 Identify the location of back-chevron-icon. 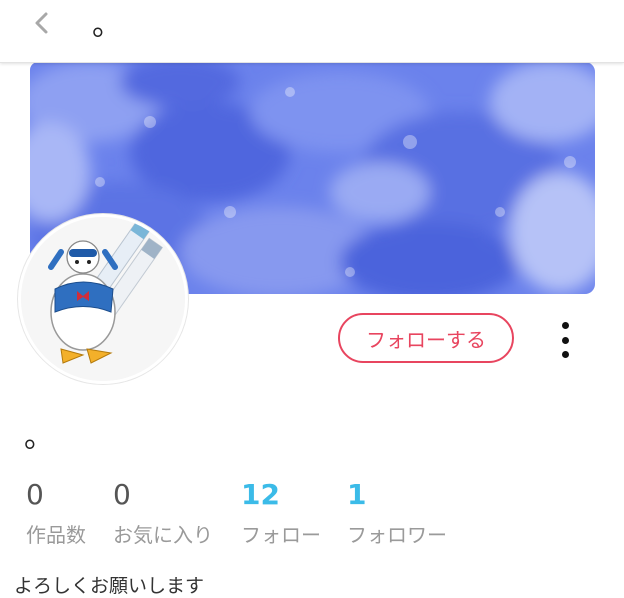
(42, 23).